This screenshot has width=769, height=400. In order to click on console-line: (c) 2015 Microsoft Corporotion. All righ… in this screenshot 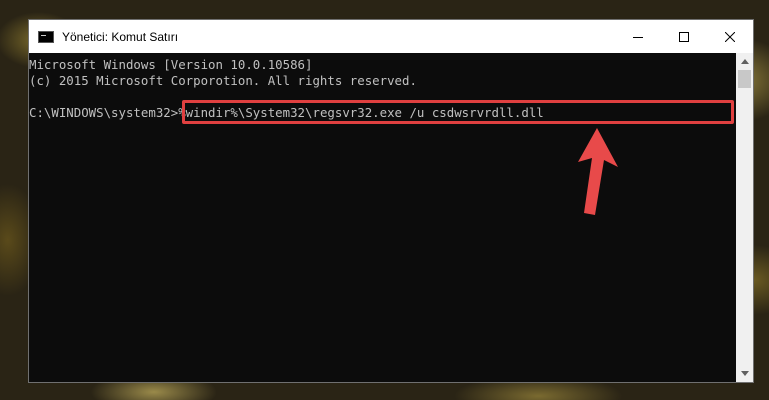, I will do `click(223, 80)`.